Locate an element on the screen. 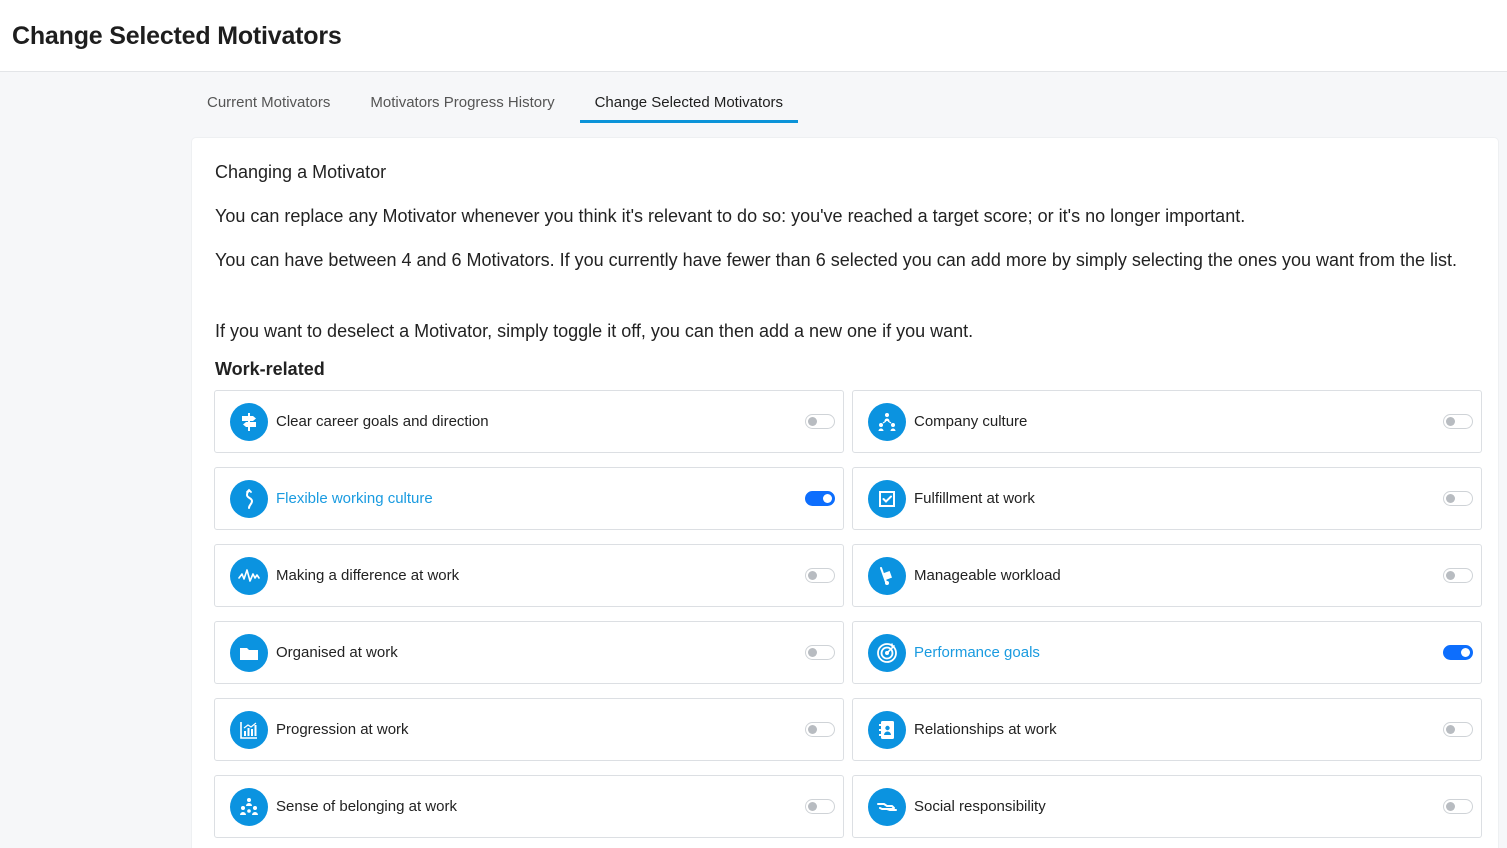 Image resolution: width=1507 pixels, height=848 pixels. pulse-icon is located at coordinates (249, 575).